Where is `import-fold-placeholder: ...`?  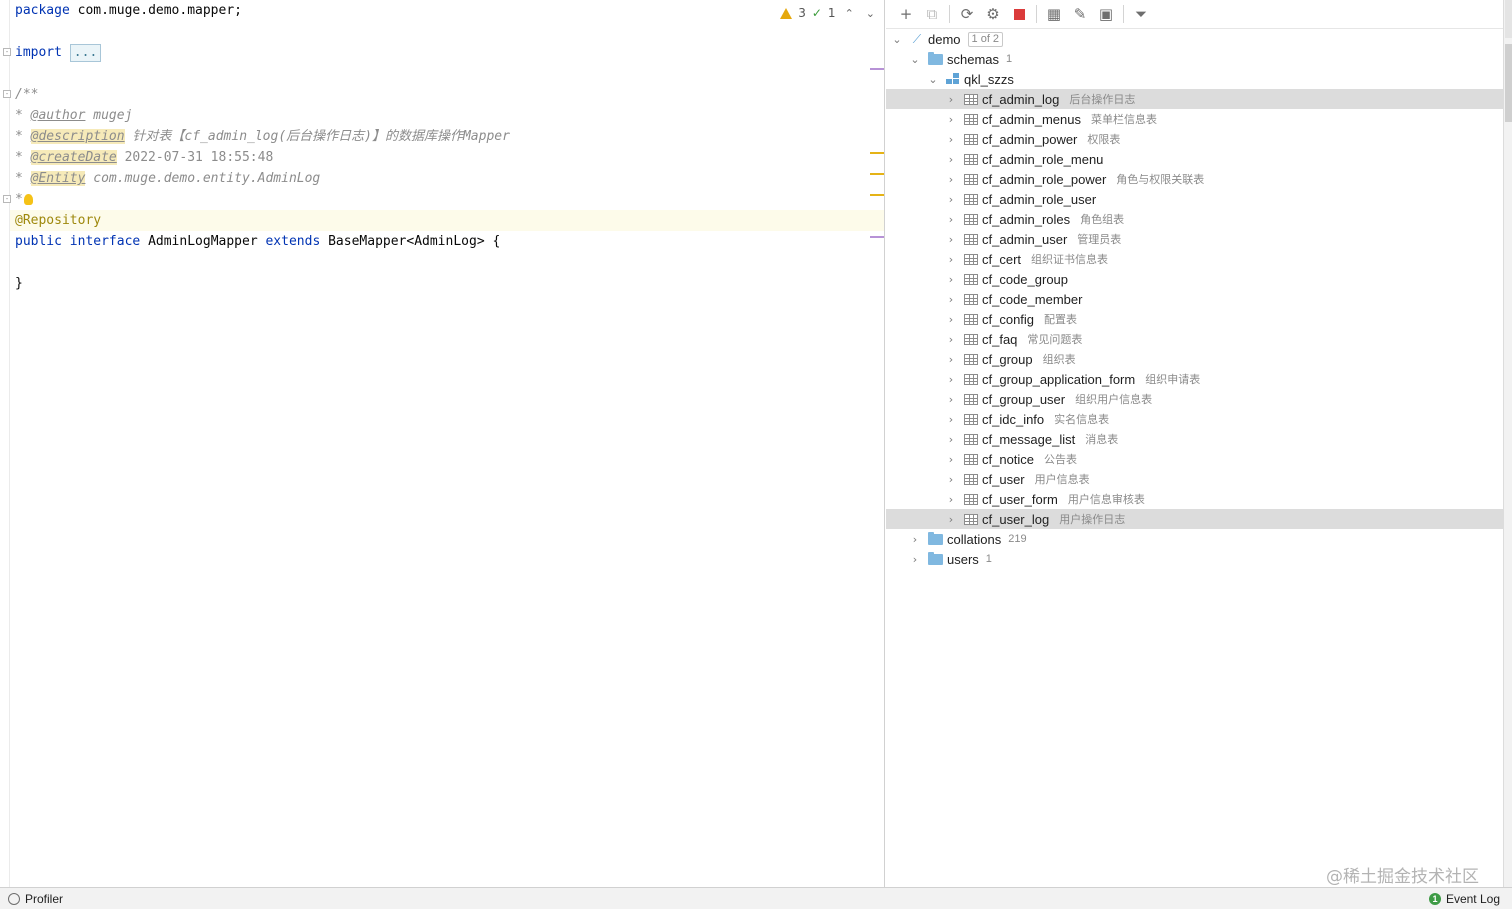 import-fold-placeholder: ... is located at coordinates (85, 53).